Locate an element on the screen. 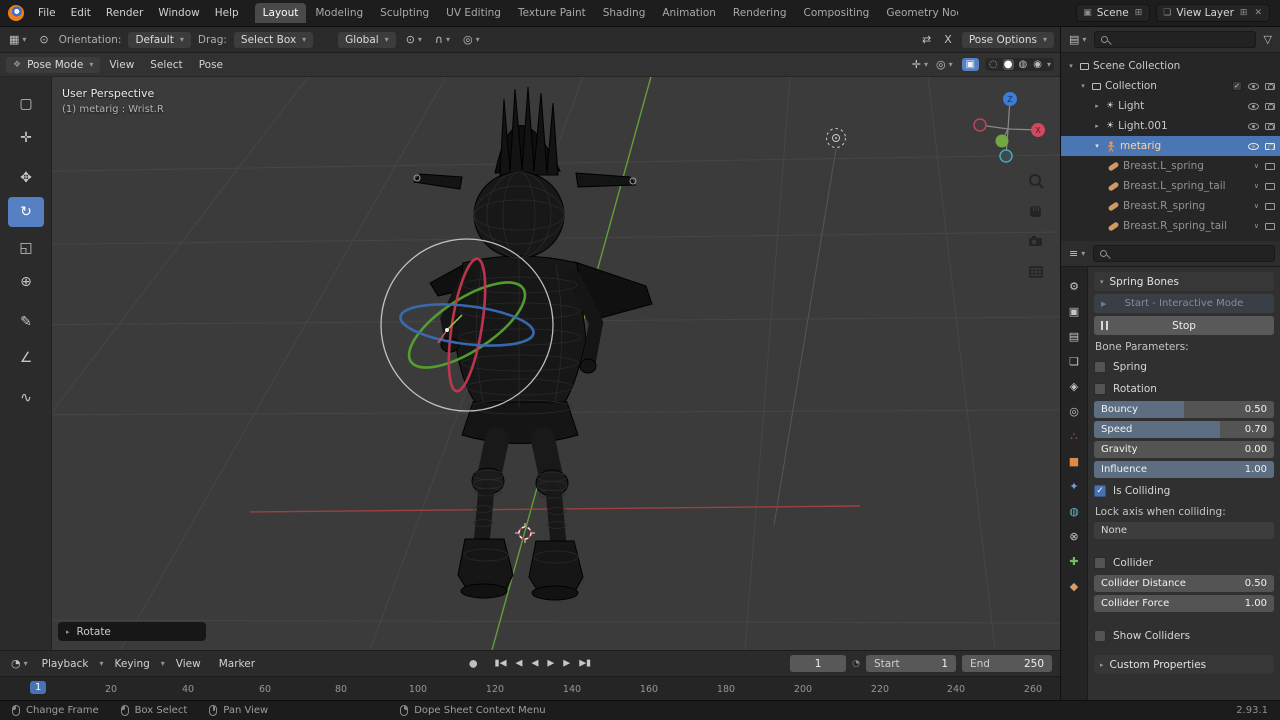 This screenshot has height=720, width=1280. outliner-filter-button: ▽ is located at coordinates (1268, 39).